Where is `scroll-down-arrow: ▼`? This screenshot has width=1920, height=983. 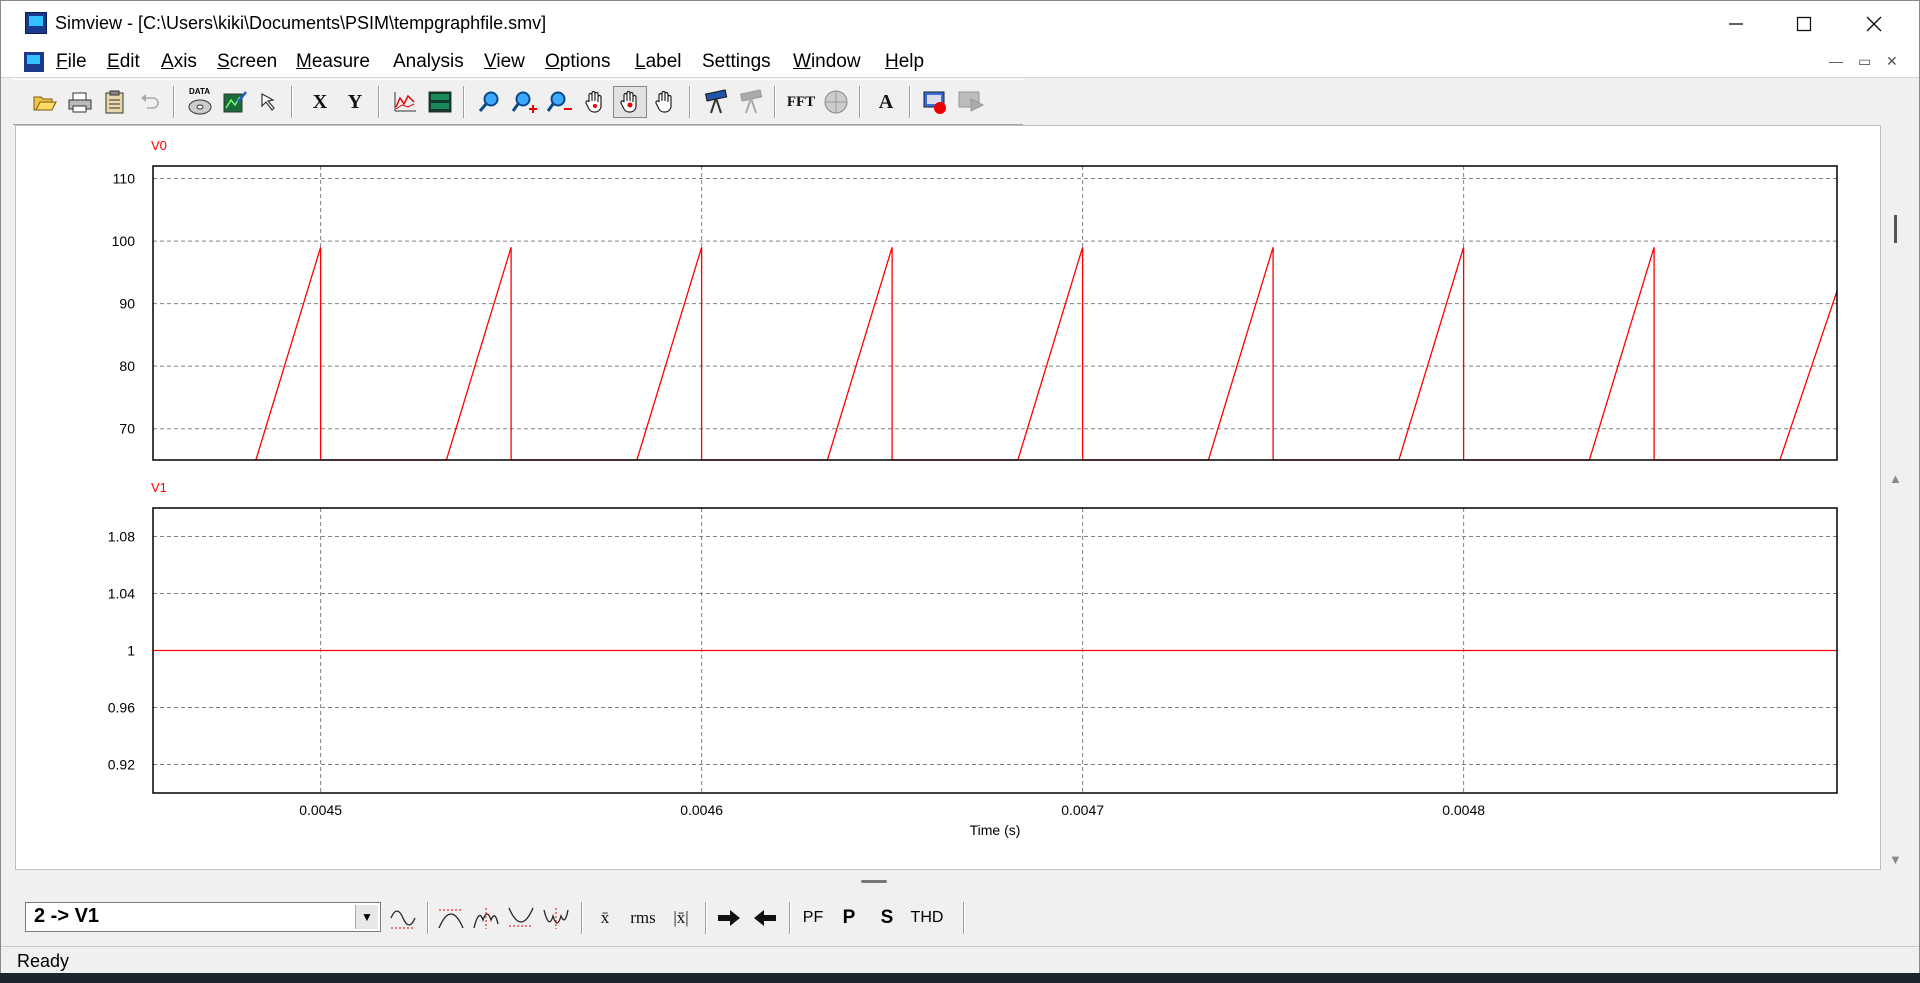
scroll-down-arrow: ▼ is located at coordinates (1895, 859).